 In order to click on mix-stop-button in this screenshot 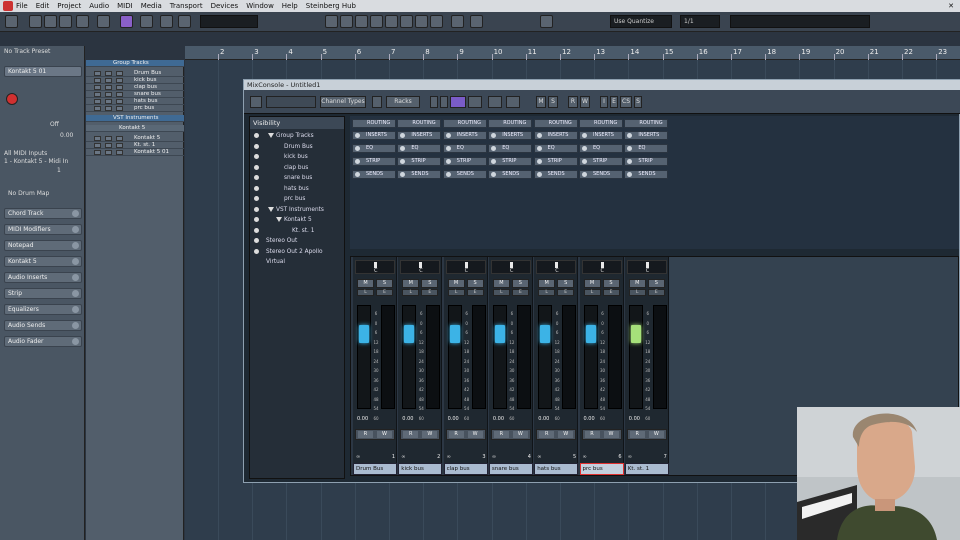, I will do `click(475, 102)`.